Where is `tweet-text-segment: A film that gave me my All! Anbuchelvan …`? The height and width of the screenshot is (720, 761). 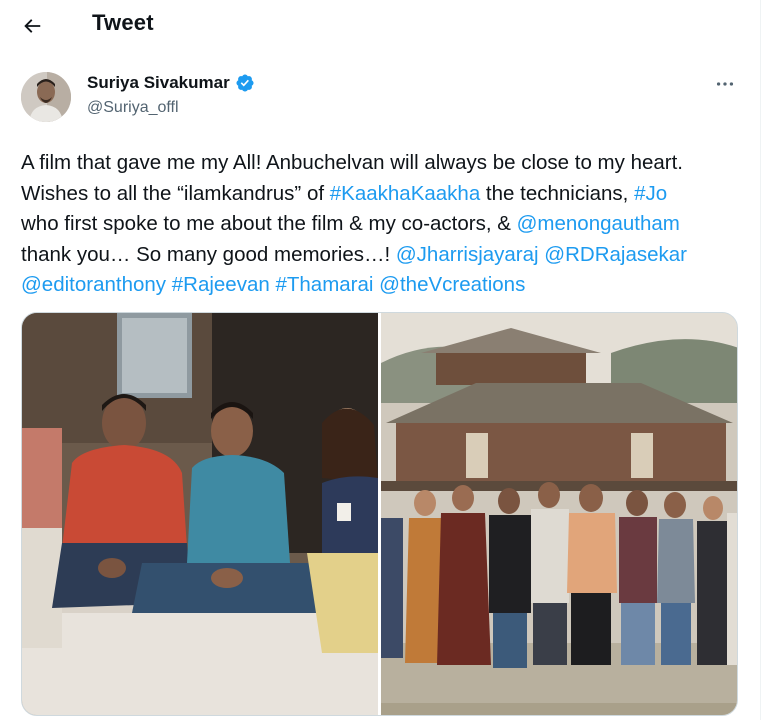
tweet-text-segment: A film that gave me my All! Anbuchelvan … is located at coordinates (352, 162).